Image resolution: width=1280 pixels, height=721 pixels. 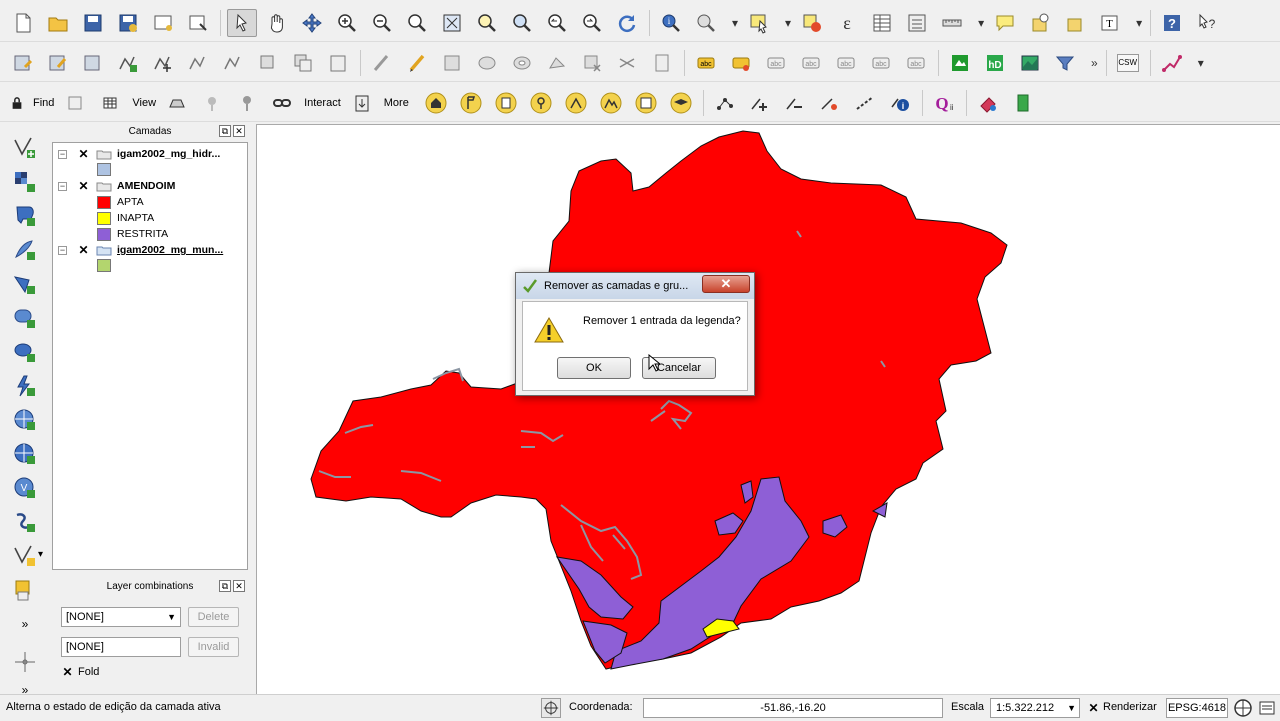 What do you see at coordinates (487, 63) in the screenshot?
I see `simplify-icon` at bounding box center [487, 63].